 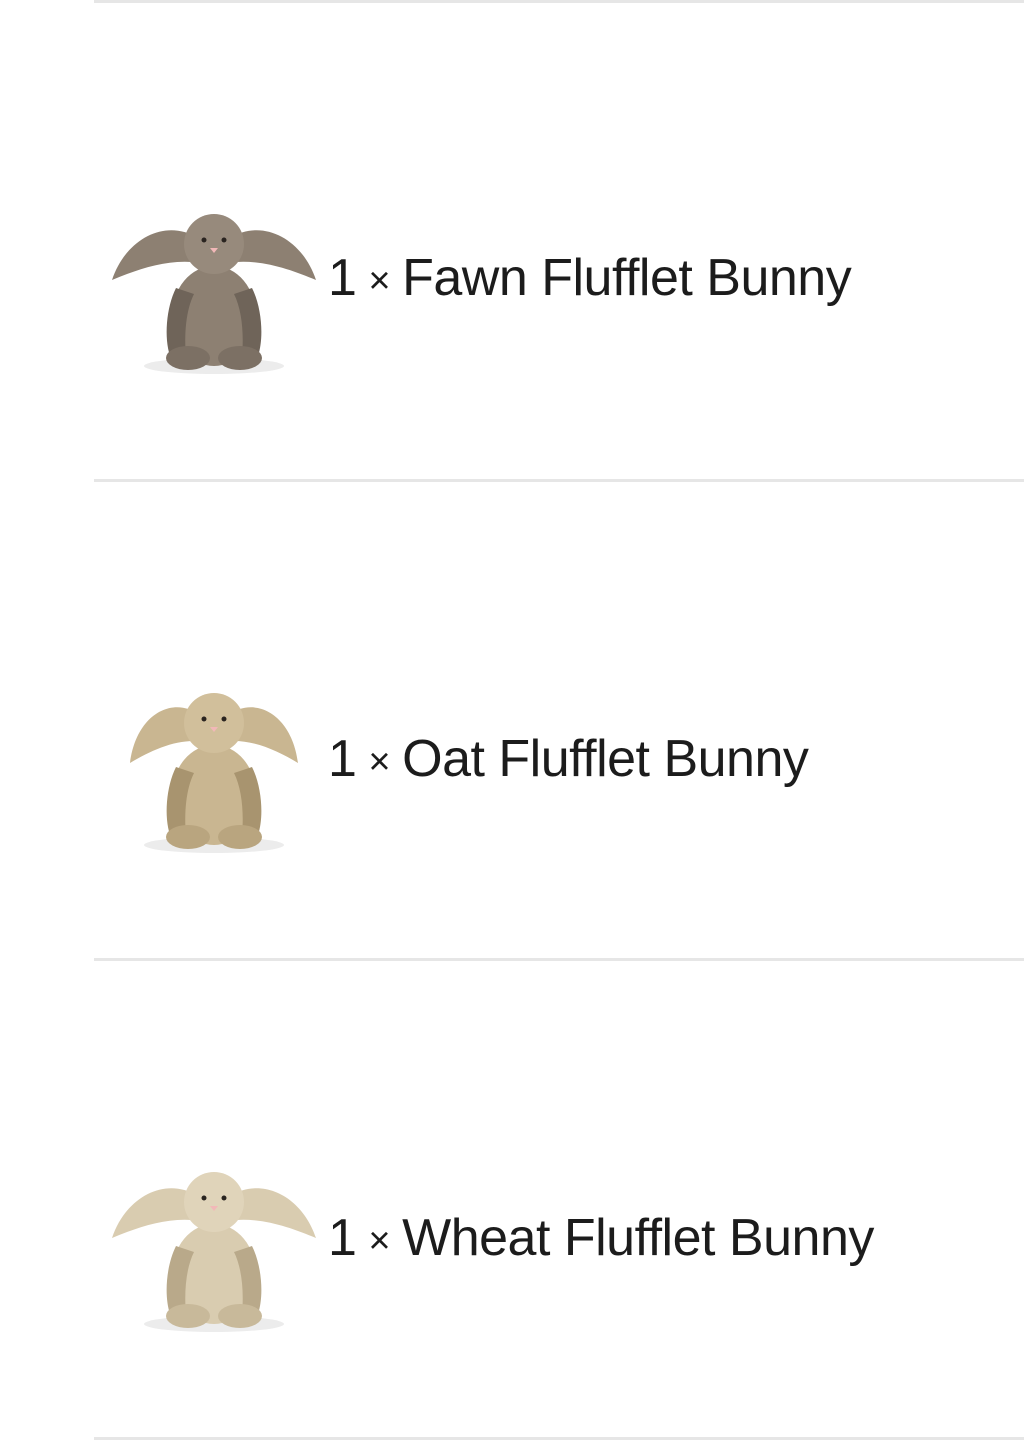 What do you see at coordinates (627, 278) in the screenshot?
I see `item-name: Fawn Flufflet Bunny` at bounding box center [627, 278].